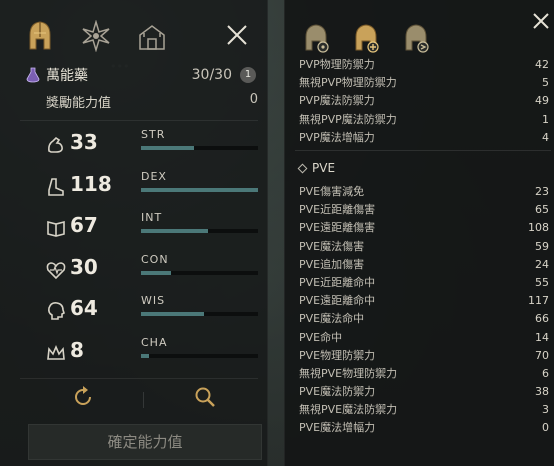 This screenshot has width=554, height=466. What do you see at coordinates (337, 301) in the screenshot?
I see `stat-label: PVE遠距離命中` at bounding box center [337, 301].